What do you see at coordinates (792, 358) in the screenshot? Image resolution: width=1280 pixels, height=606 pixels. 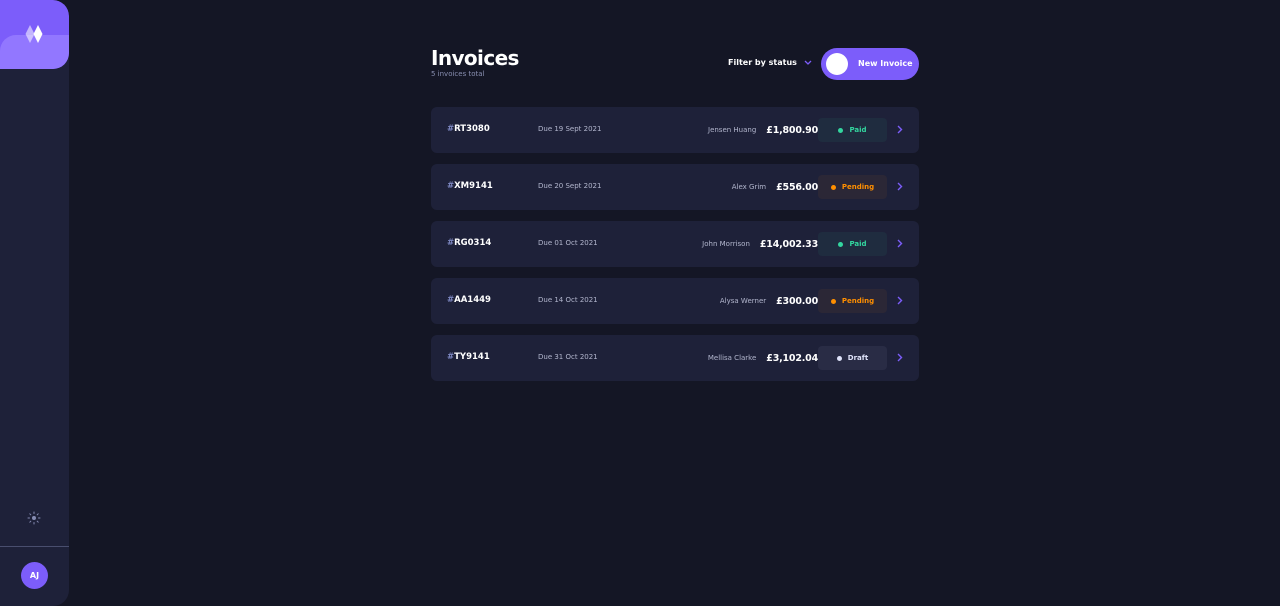 I see `invoice-amount: £3,102.04` at bounding box center [792, 358].